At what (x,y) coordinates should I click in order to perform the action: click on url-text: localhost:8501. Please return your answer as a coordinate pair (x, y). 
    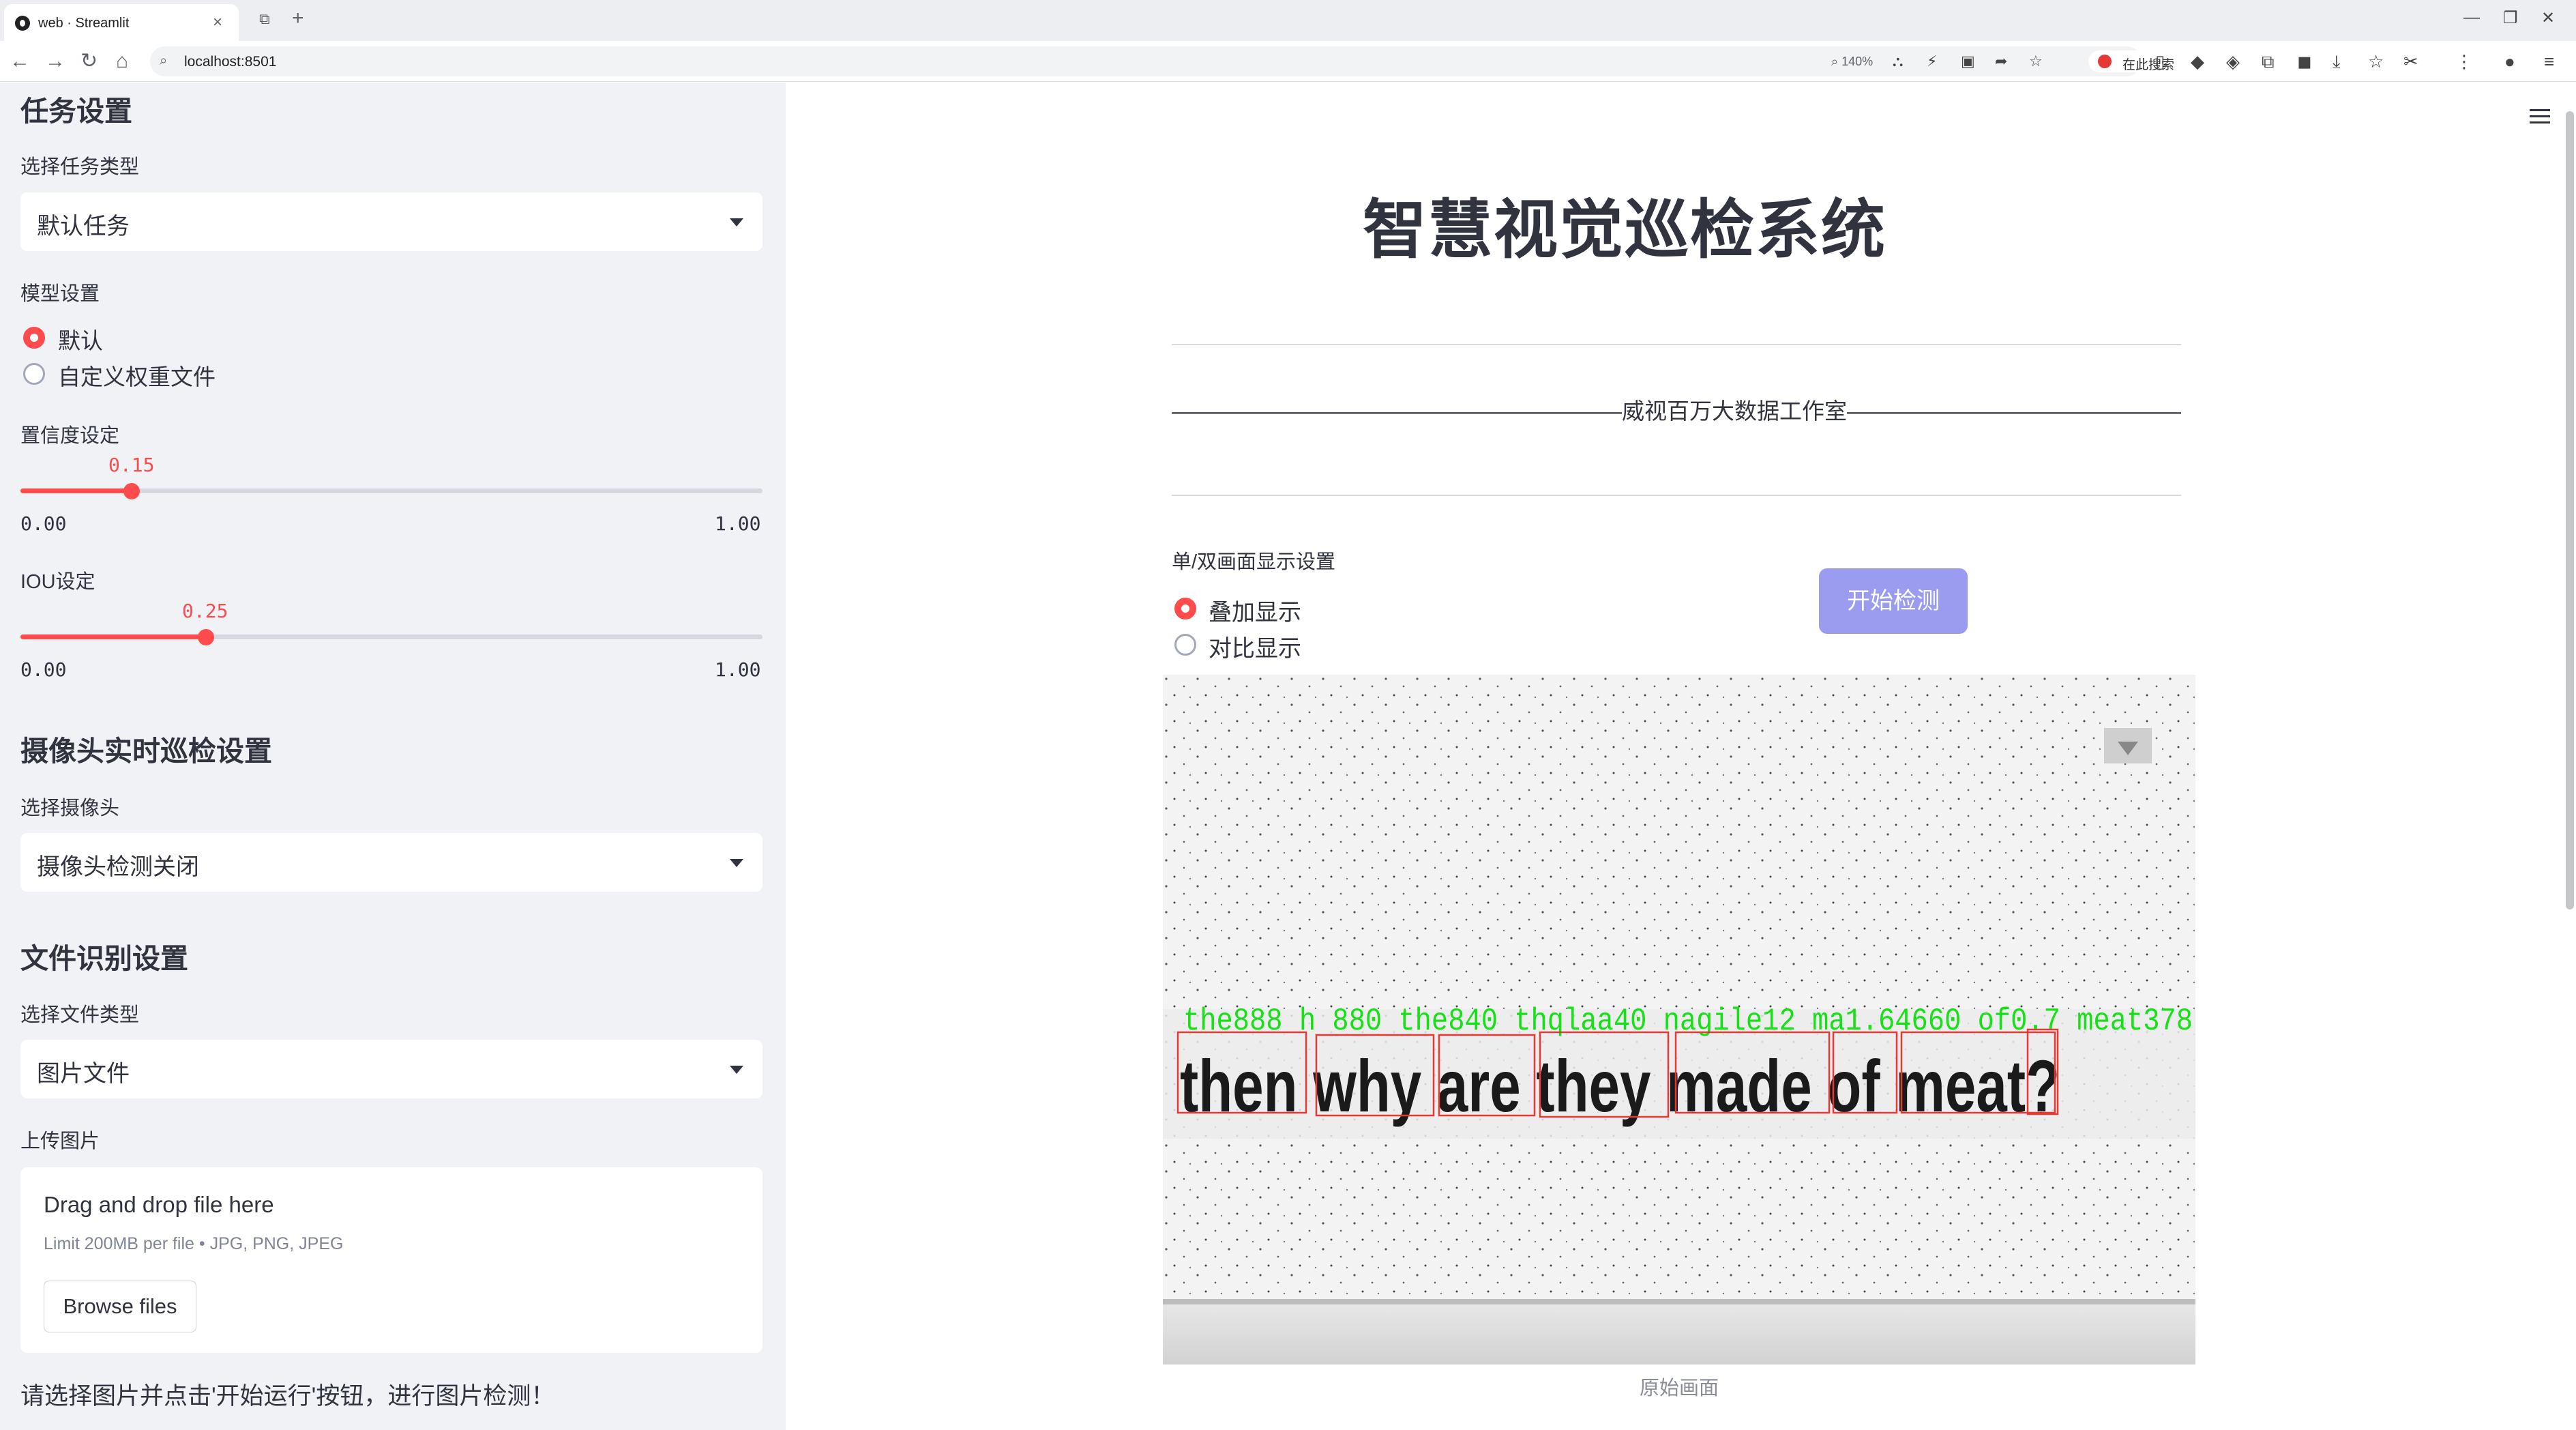
    Looking at the image, I should click on (230, 62).